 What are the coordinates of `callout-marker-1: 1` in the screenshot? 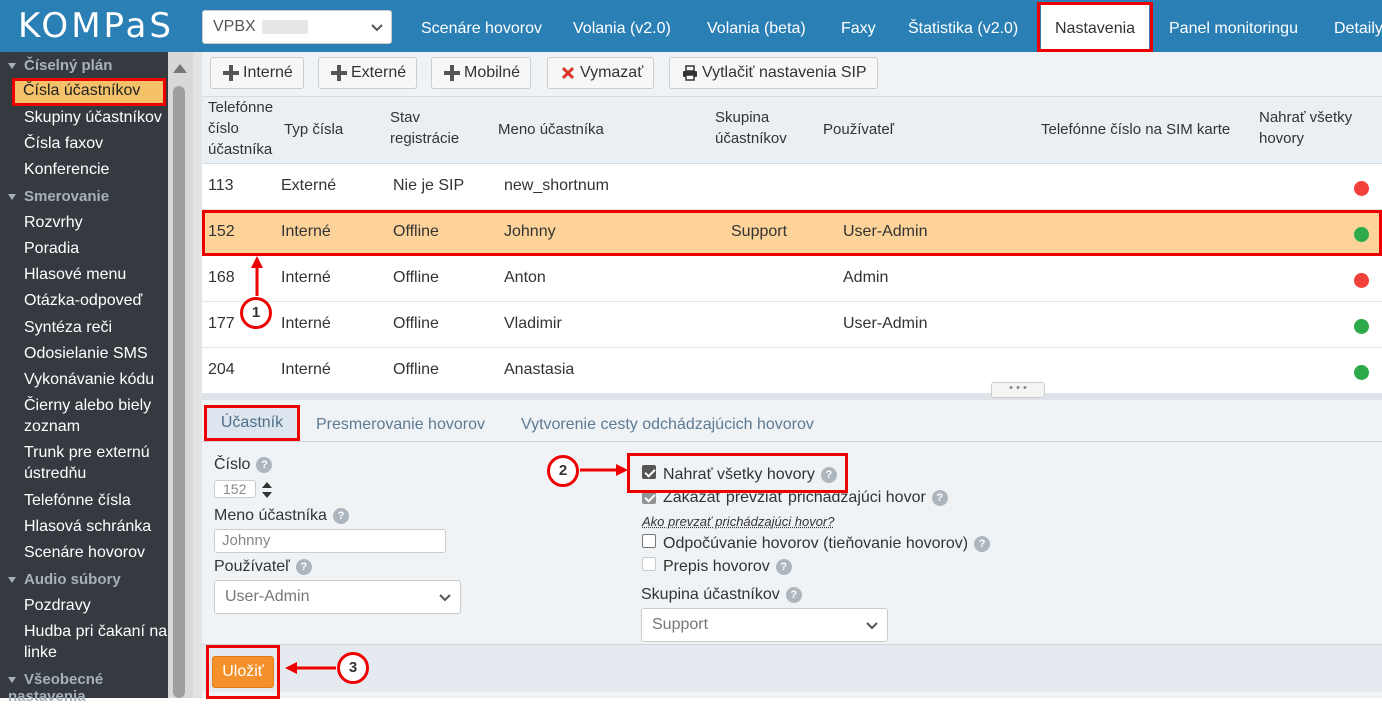 It's located at (256, 313).